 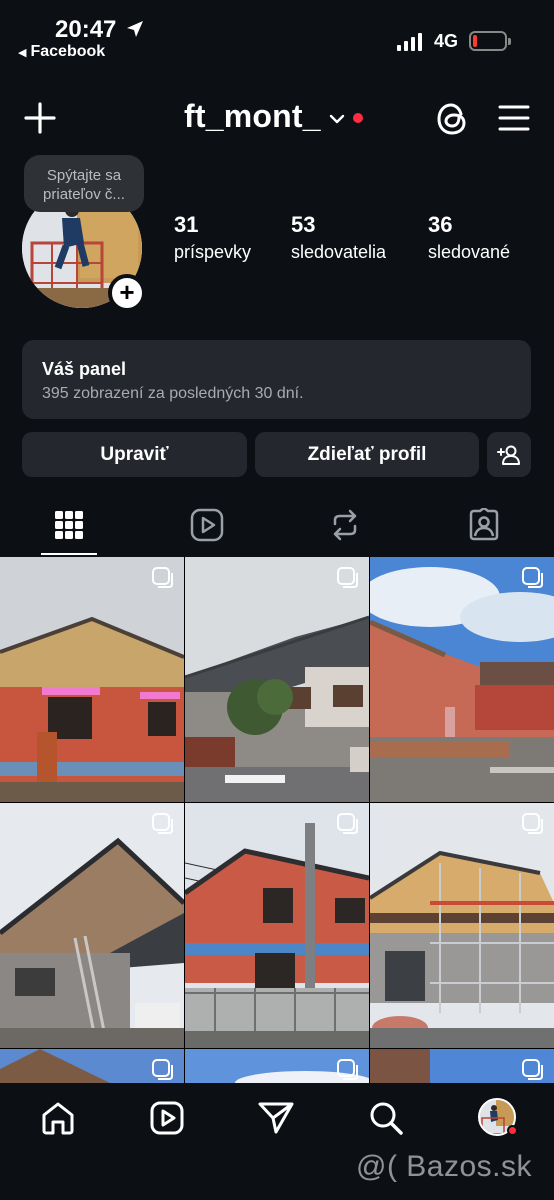 I want to click on signal-strength-icon, so click(x=409, y=41).